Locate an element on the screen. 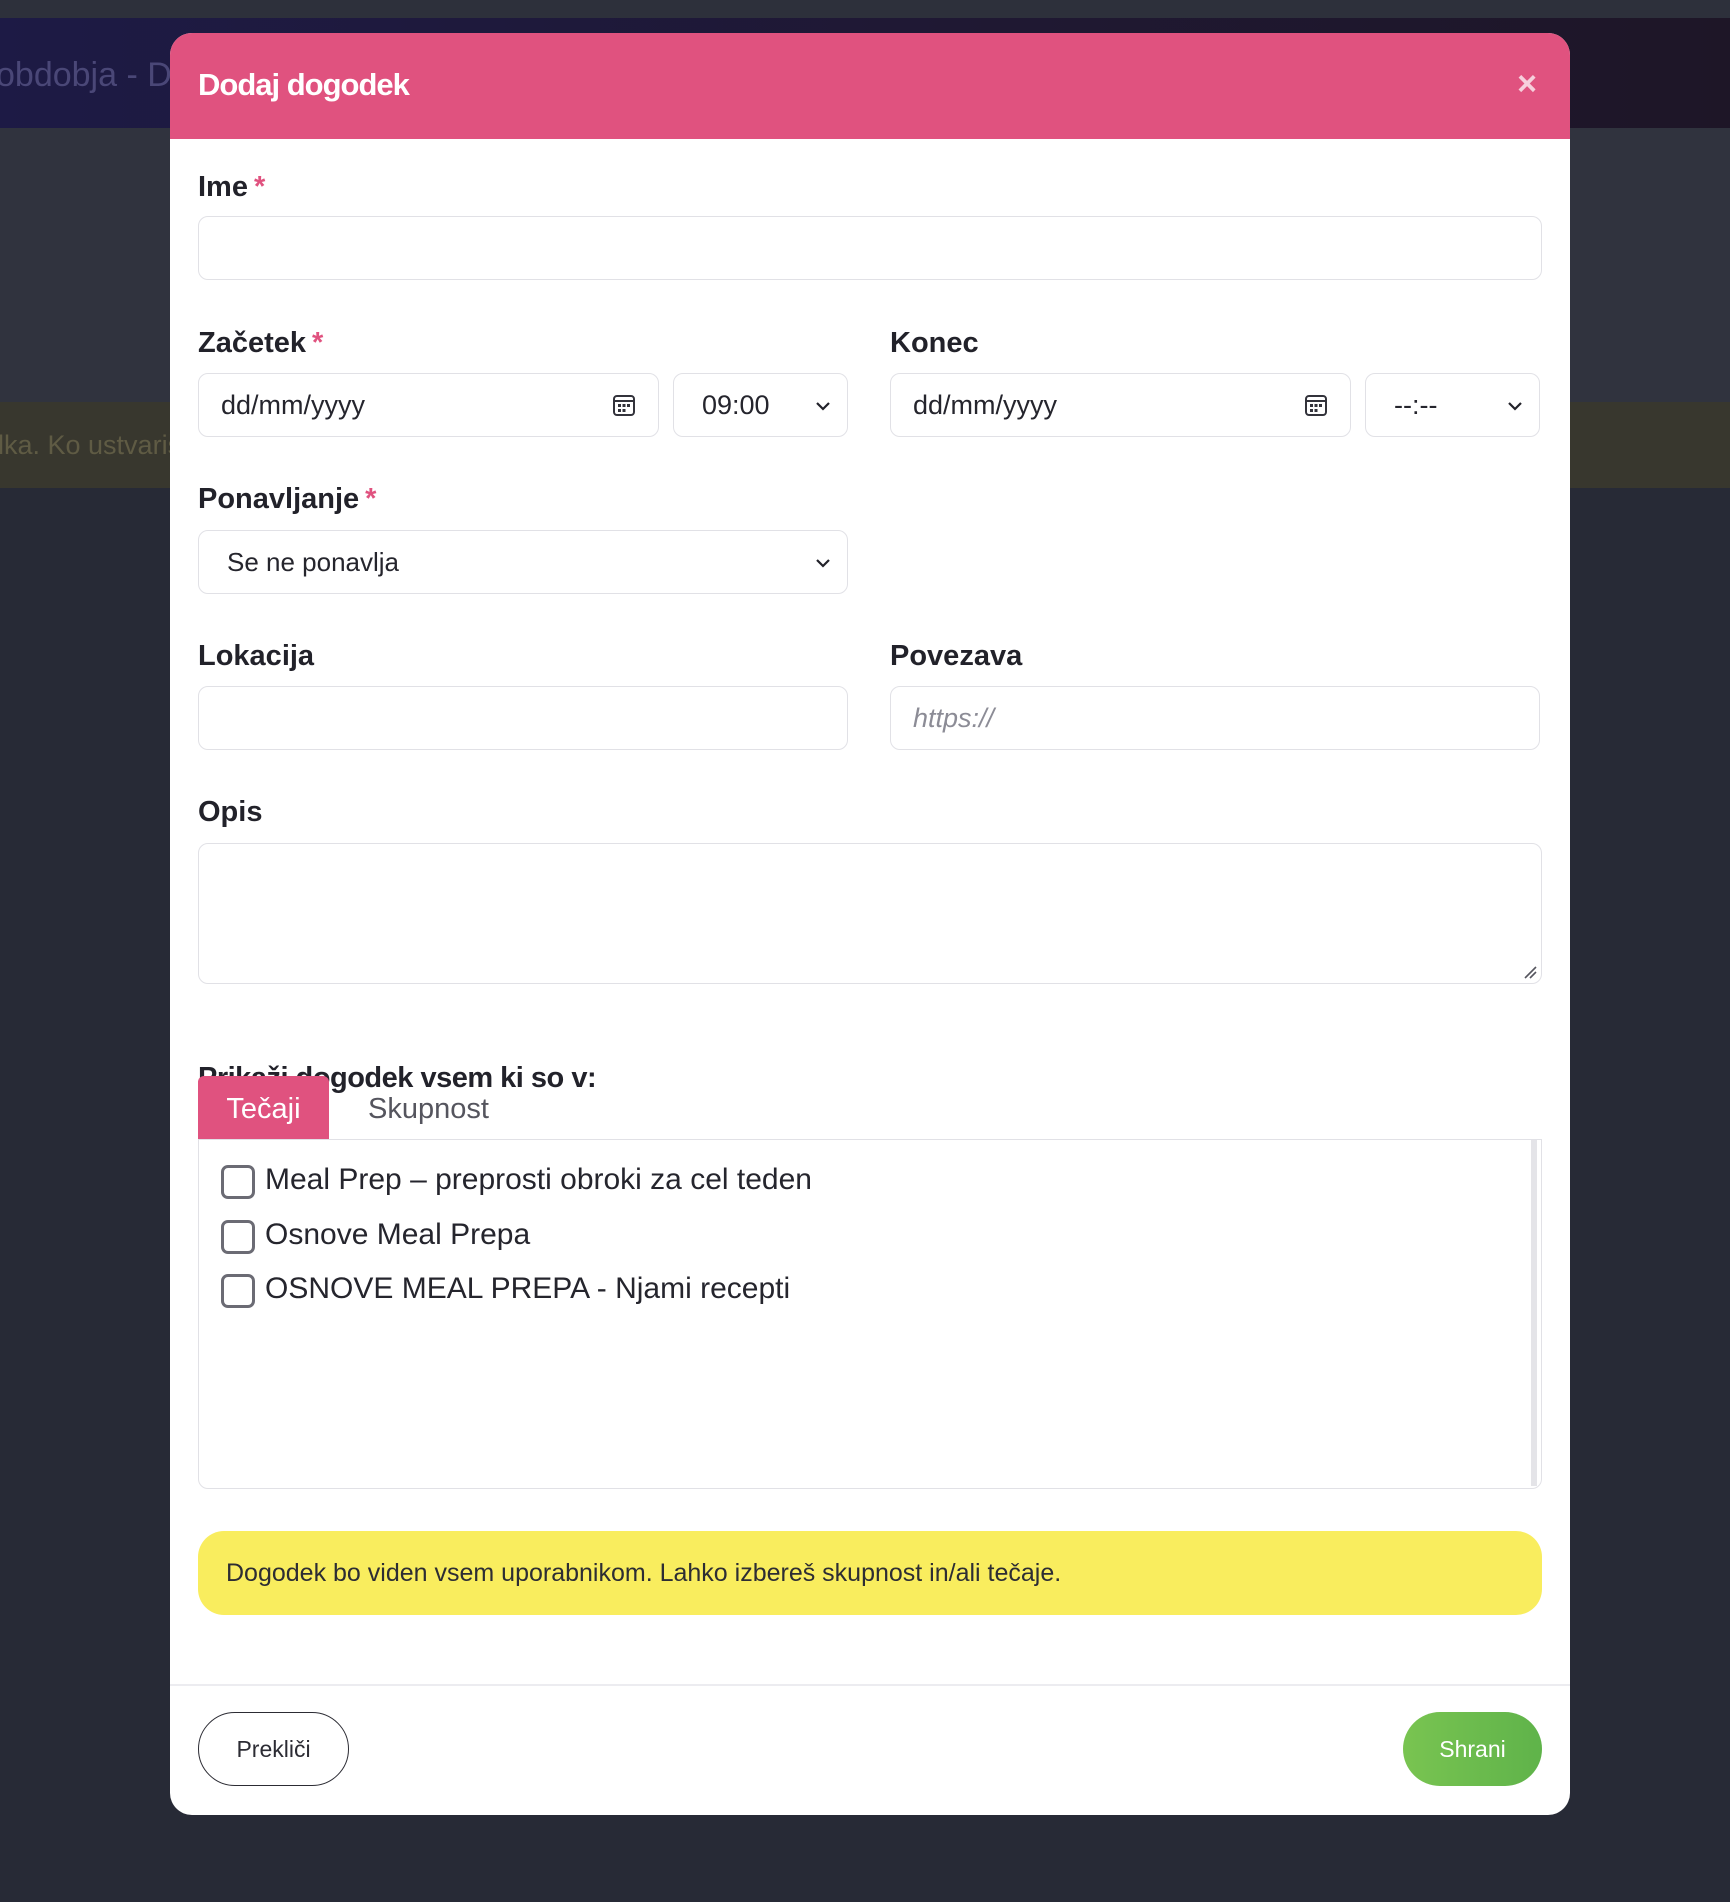 The image size is (1730, 1902). start-label: Začetek * is located at coordinates (260, 343).